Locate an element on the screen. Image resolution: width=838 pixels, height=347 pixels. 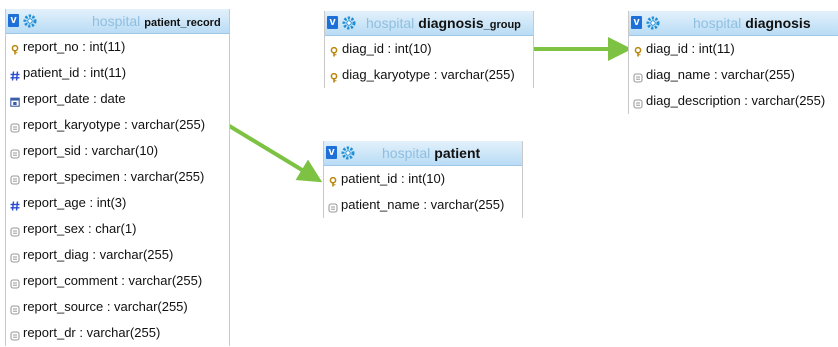
table-title: hospital diagnosis is located at coordinates (752, 23).